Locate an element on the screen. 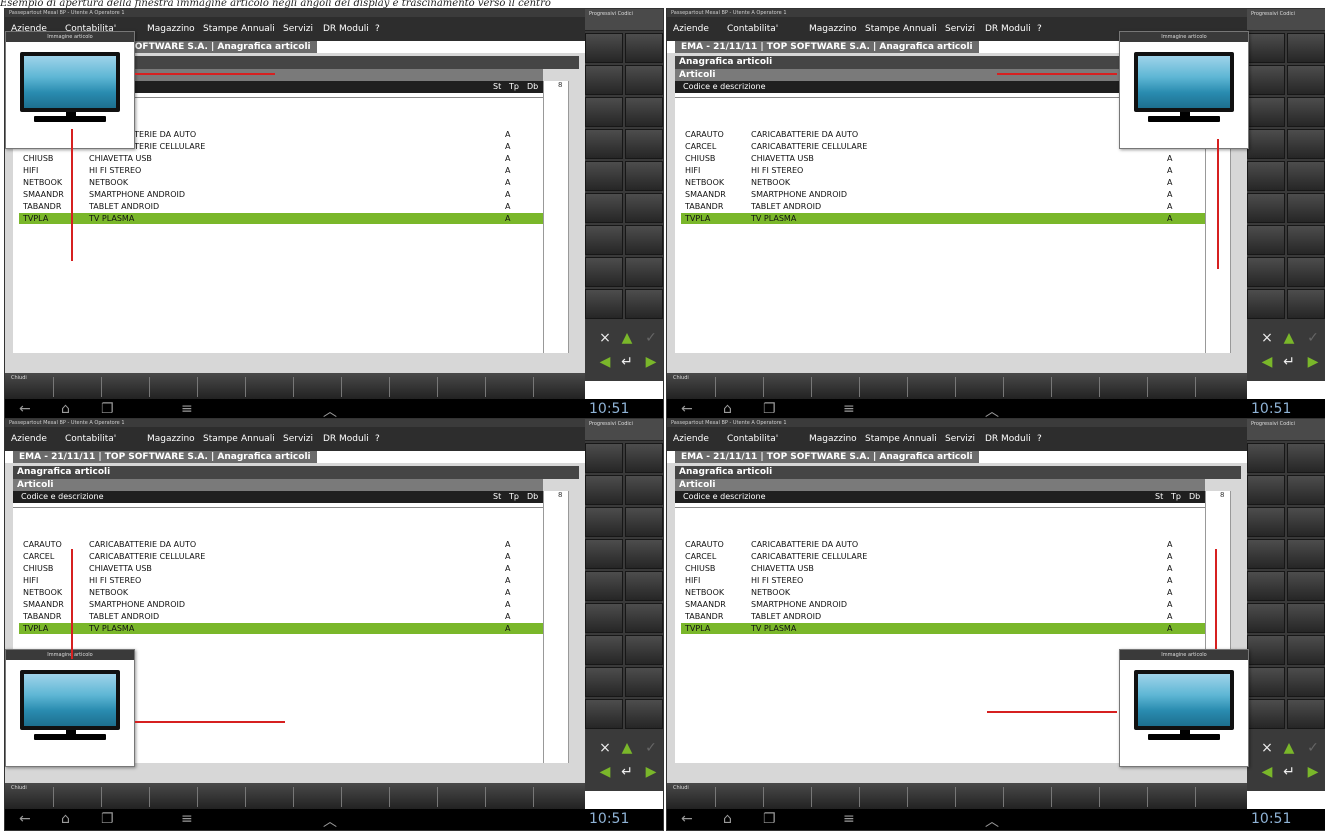 Image resolution: width=1325 pixels, height=831 pixels. table-row: TABANDR TABLET ANDROID A is located at coordinates (943, 206).